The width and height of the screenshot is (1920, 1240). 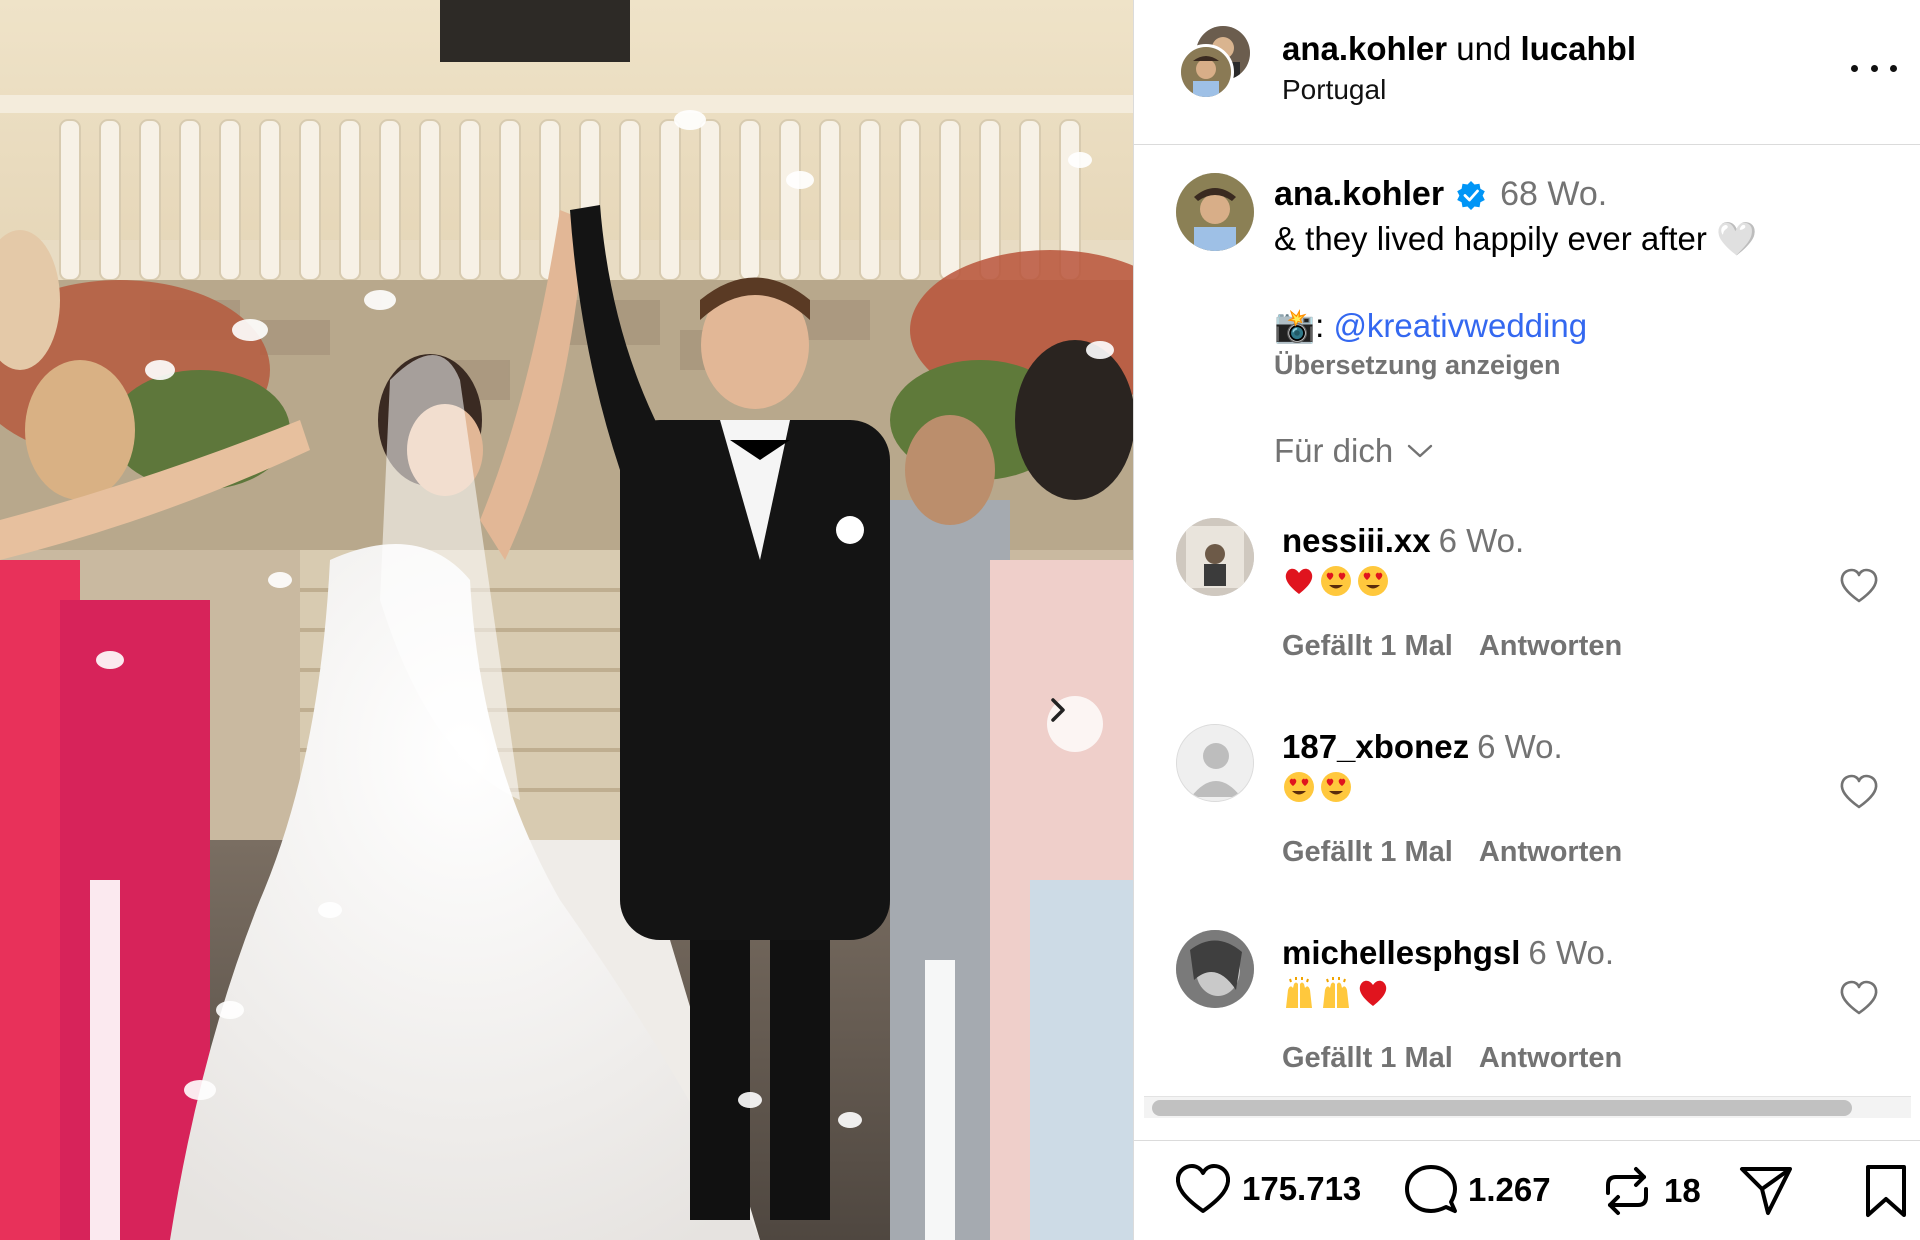 I want to click on caption-username: ana.kohler, so click(x=1359, y=194).